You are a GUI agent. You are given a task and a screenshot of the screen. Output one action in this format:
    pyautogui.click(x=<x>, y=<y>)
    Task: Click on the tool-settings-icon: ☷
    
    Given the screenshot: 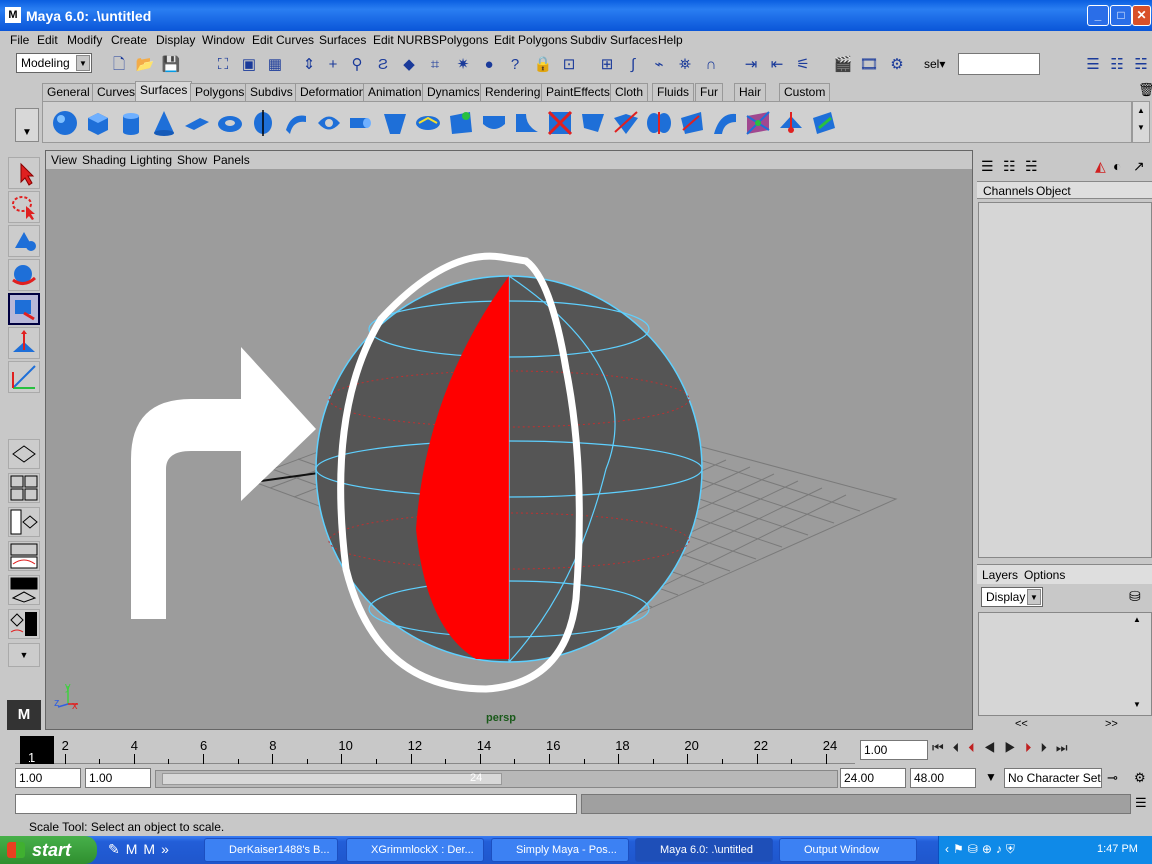 What is the action you would take?
    pyautogui.click(x=1117, y=65)
    